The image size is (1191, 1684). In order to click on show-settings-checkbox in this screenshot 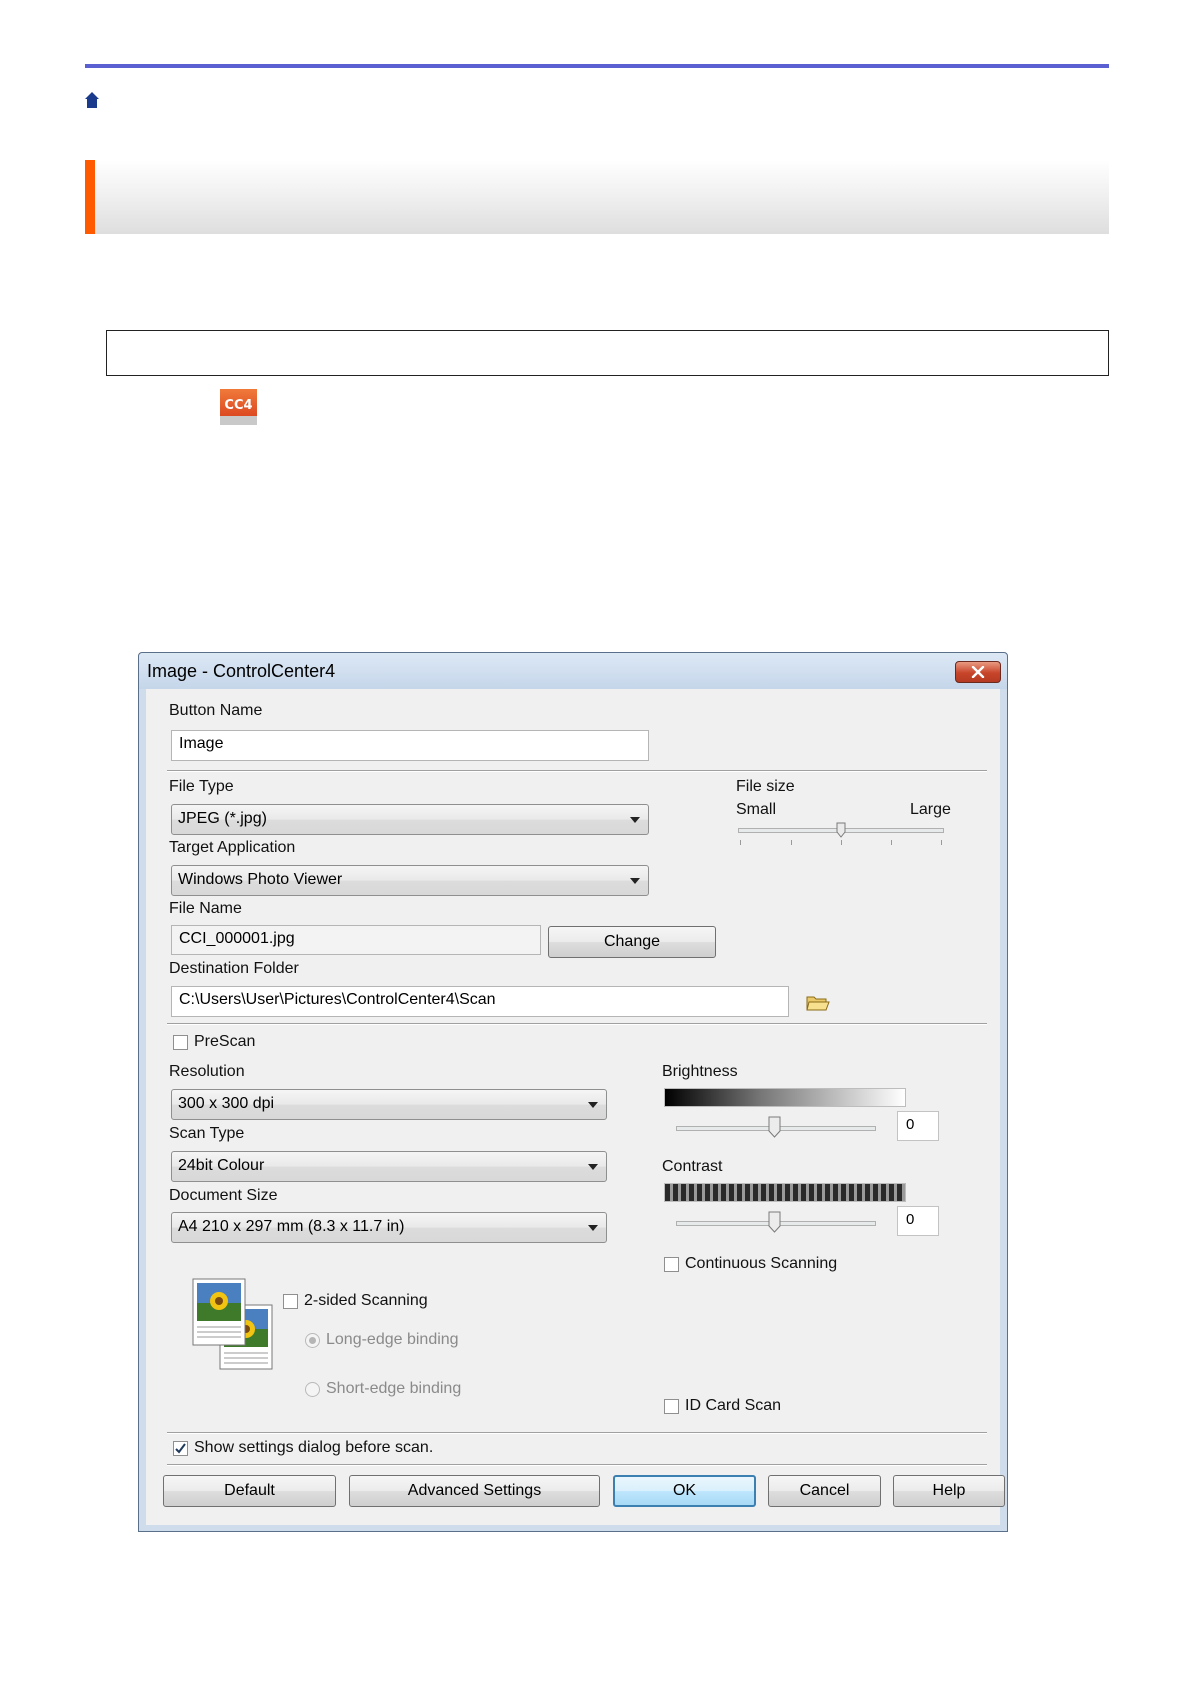, I will do `click(180, 1448)`.